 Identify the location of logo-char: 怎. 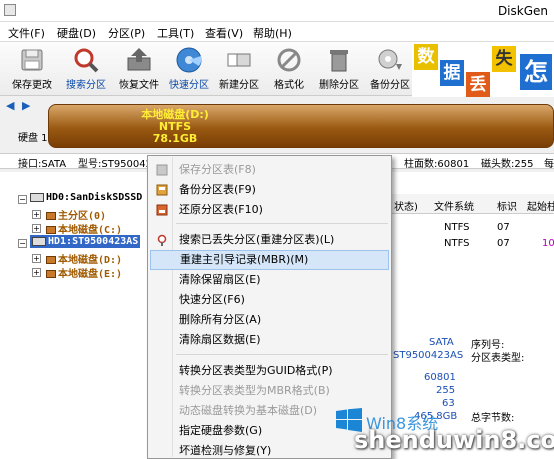
(536, 72).